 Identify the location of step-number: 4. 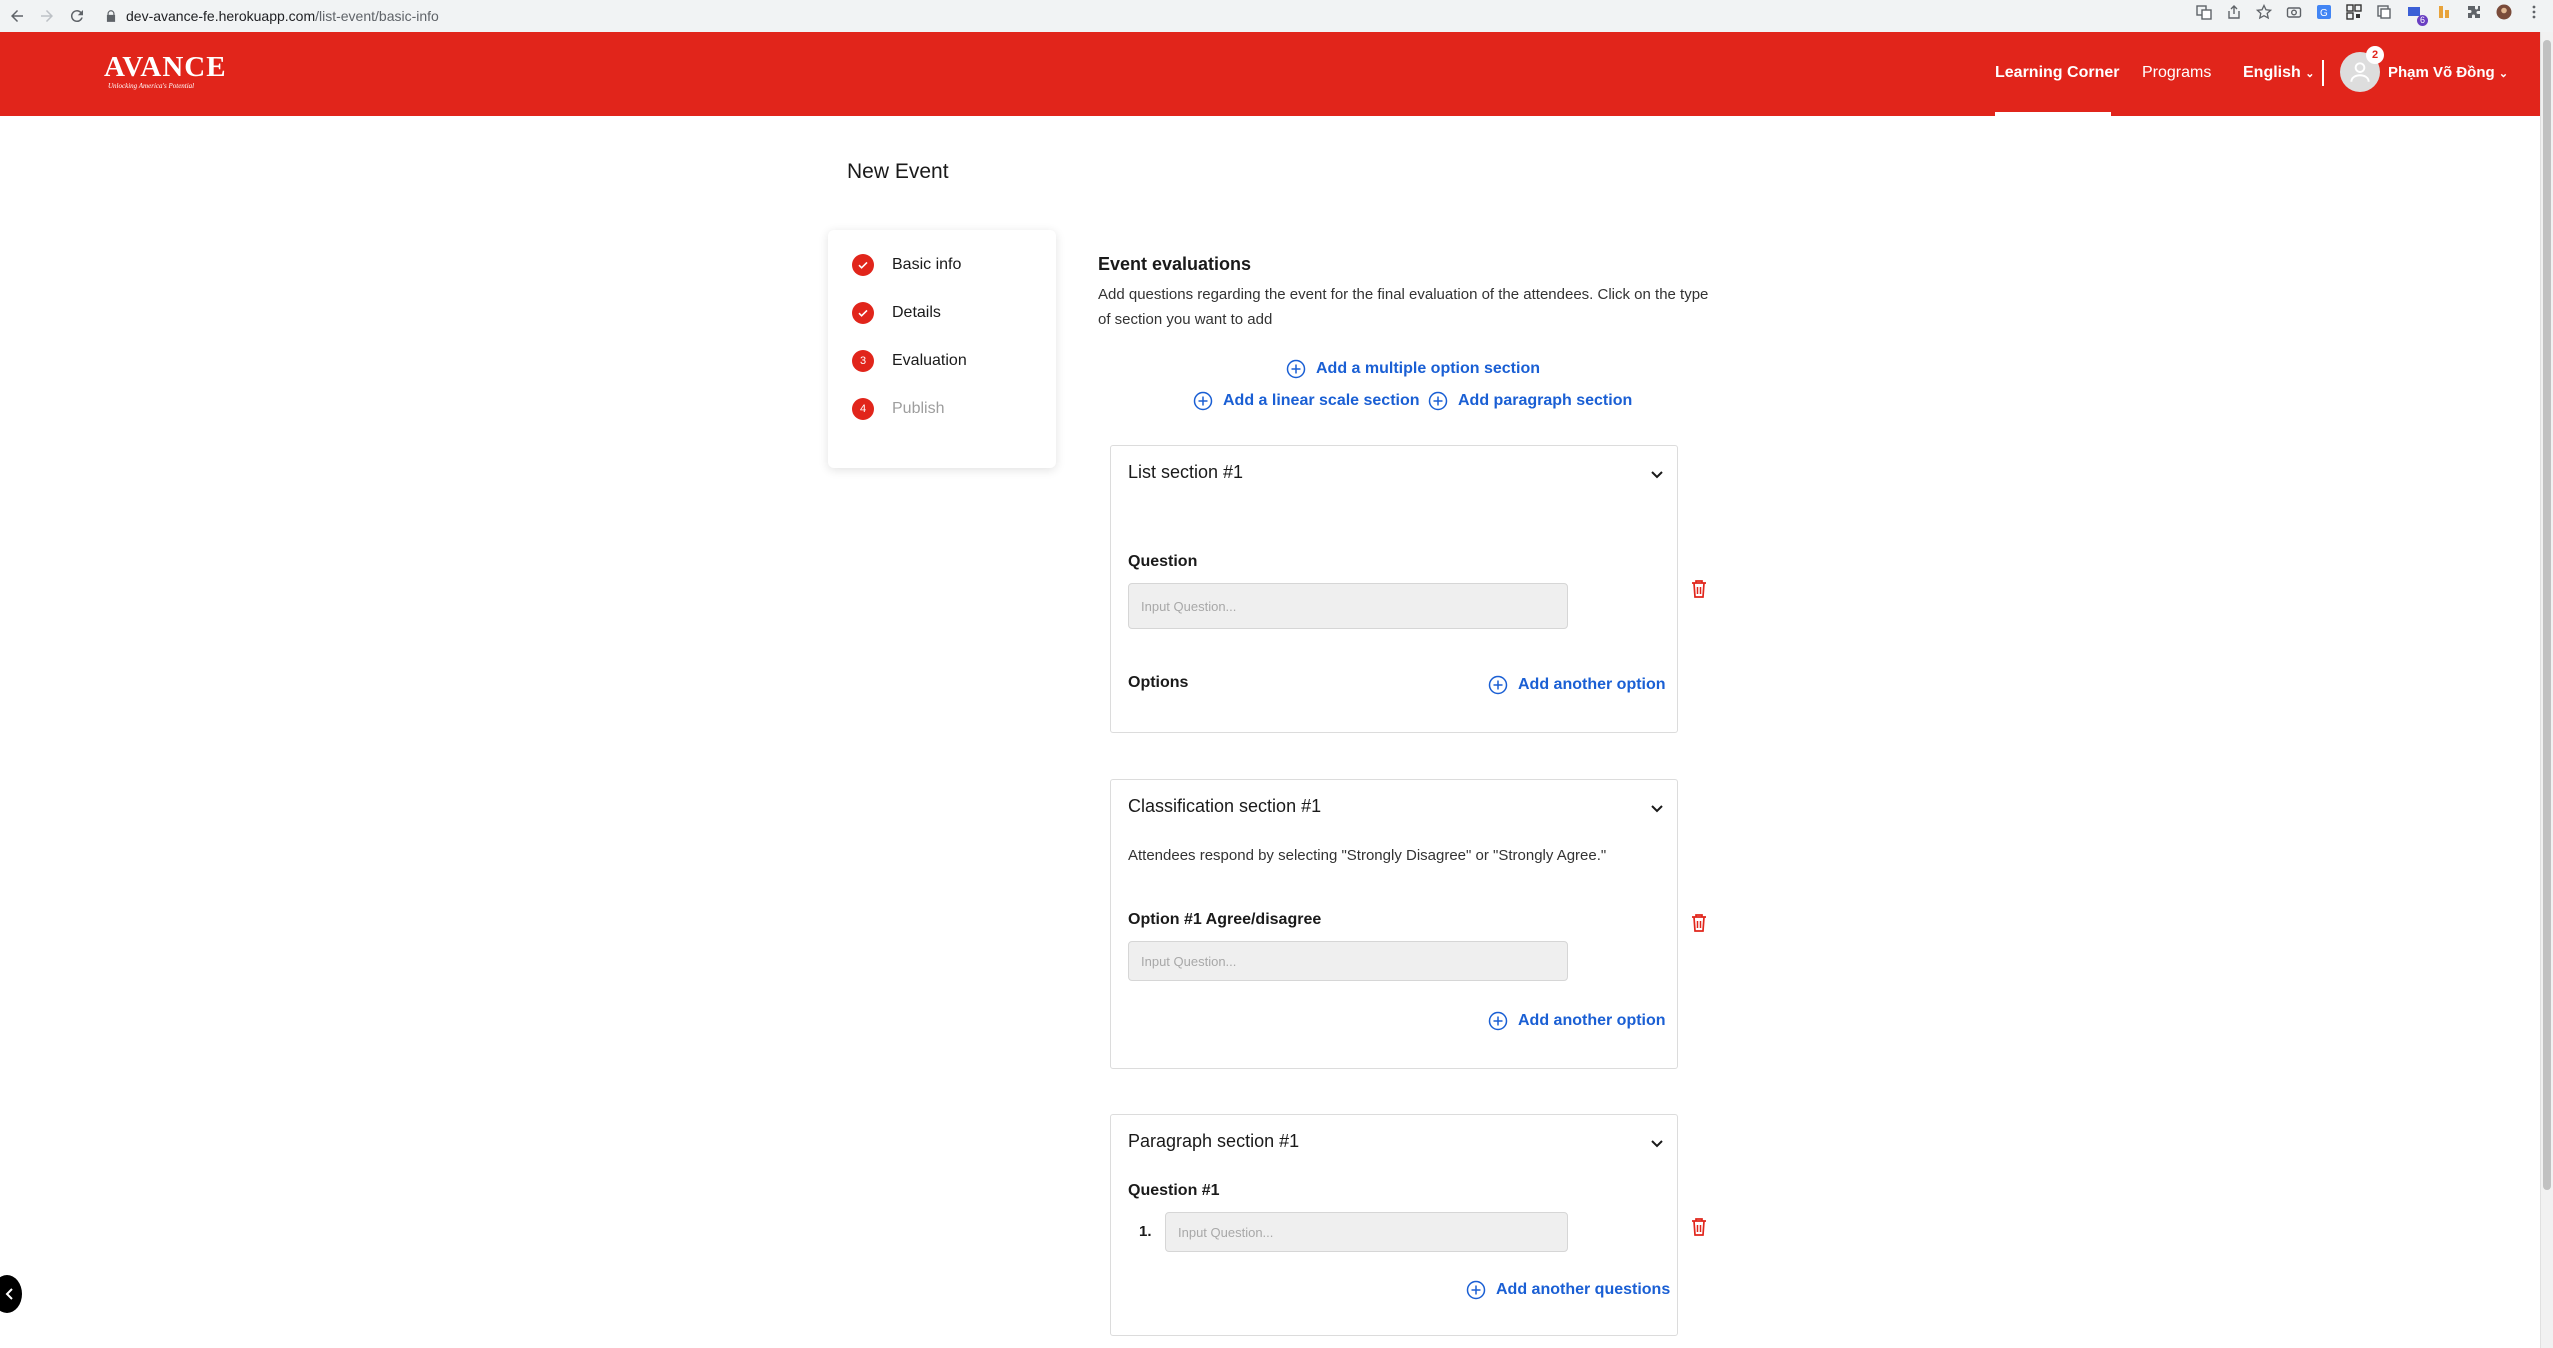
(863, 409).